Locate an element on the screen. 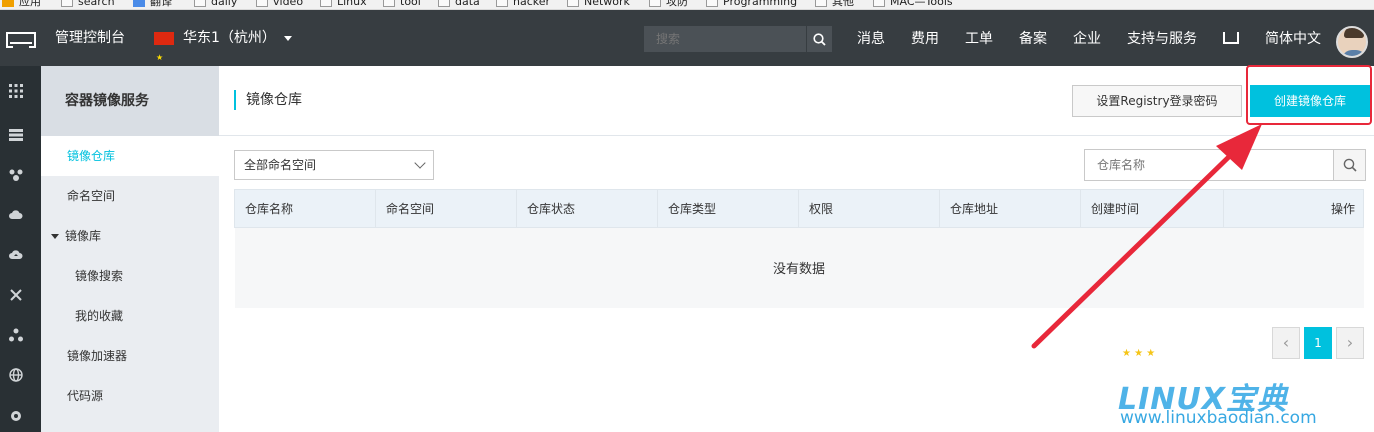 This screenshot has height=432, width=1374. service-sidebar: 容器镜像服务 镜像仓库 命名空间 镜像库 镜像搜索 我的收藏 镜像加速器 代码源 is located at coordinates (130, 249).